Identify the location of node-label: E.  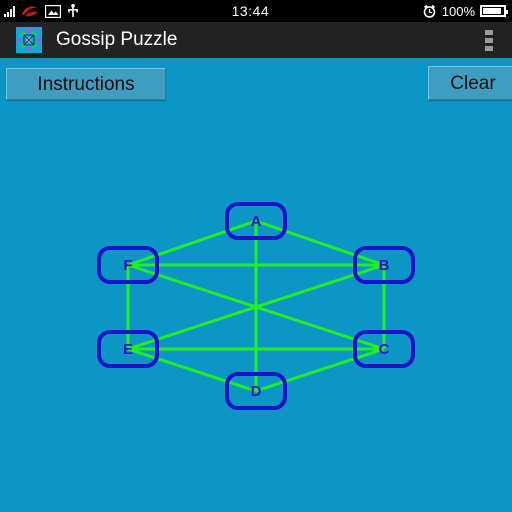
(128, 349).